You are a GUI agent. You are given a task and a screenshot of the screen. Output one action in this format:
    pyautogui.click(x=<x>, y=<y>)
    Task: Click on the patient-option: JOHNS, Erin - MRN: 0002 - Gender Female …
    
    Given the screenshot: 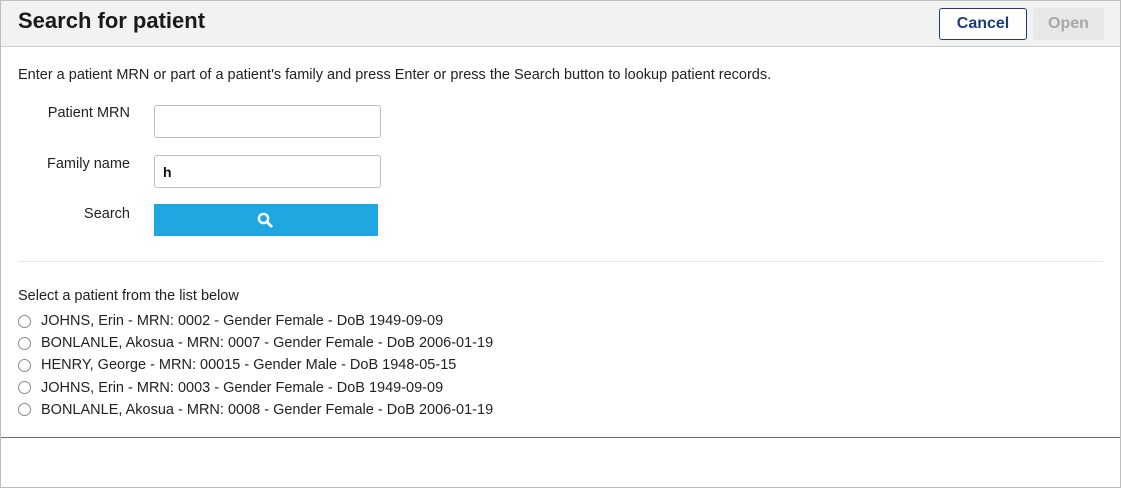 What is the action you would take?
    pyautogui.click(x=255, y=321)
    